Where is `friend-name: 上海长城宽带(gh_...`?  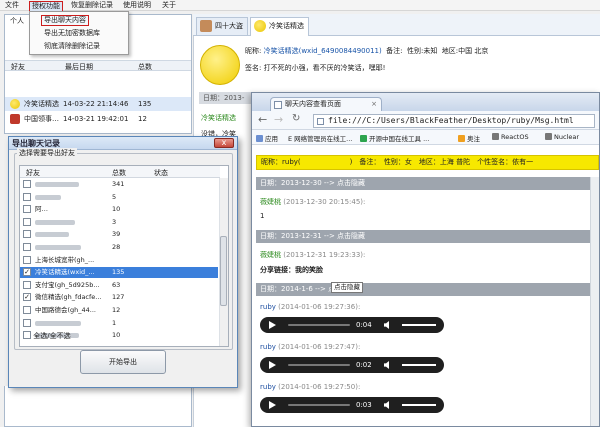
friend-name: 上海长城宽带(gh_... is located at coordinates (65, 259).